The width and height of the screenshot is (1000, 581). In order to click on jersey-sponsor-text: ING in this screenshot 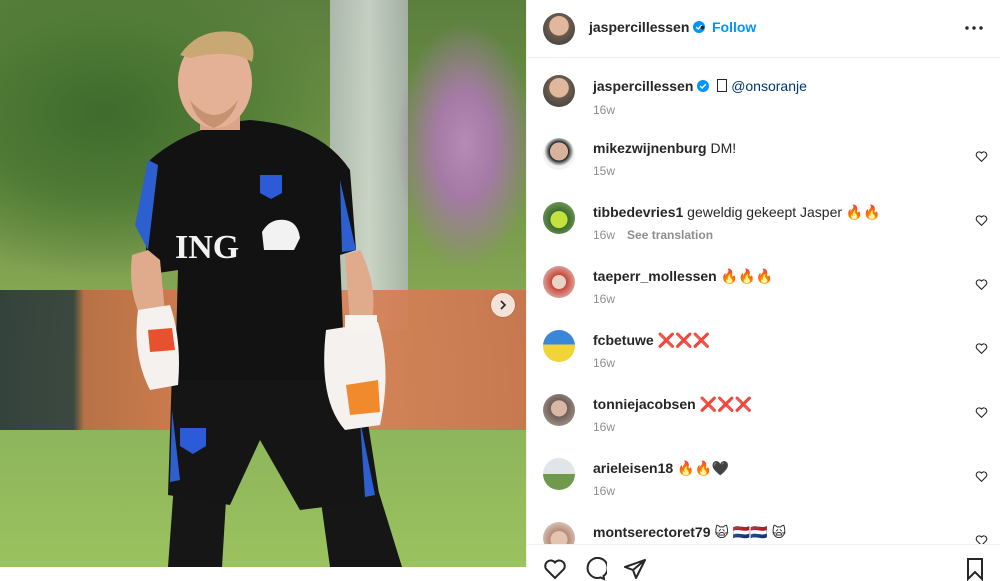, I will do `click(207, 247)`.